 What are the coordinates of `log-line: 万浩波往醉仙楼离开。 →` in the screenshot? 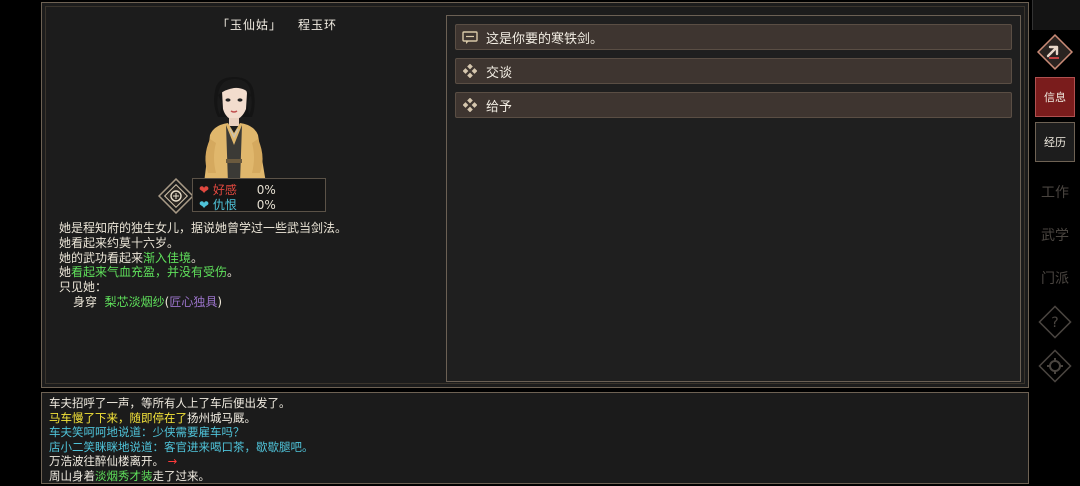 It's located at (181, 461).